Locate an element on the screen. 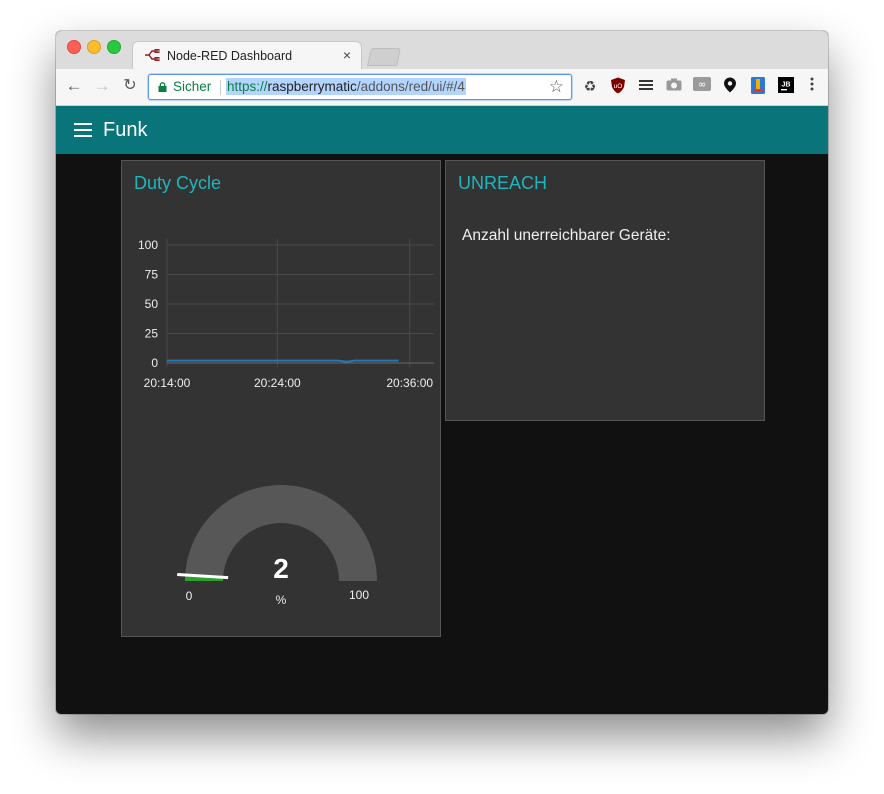 Image resolution: width=884 pixels, height=794 pixels. node-red-icon is located at coordinates (152, 55).